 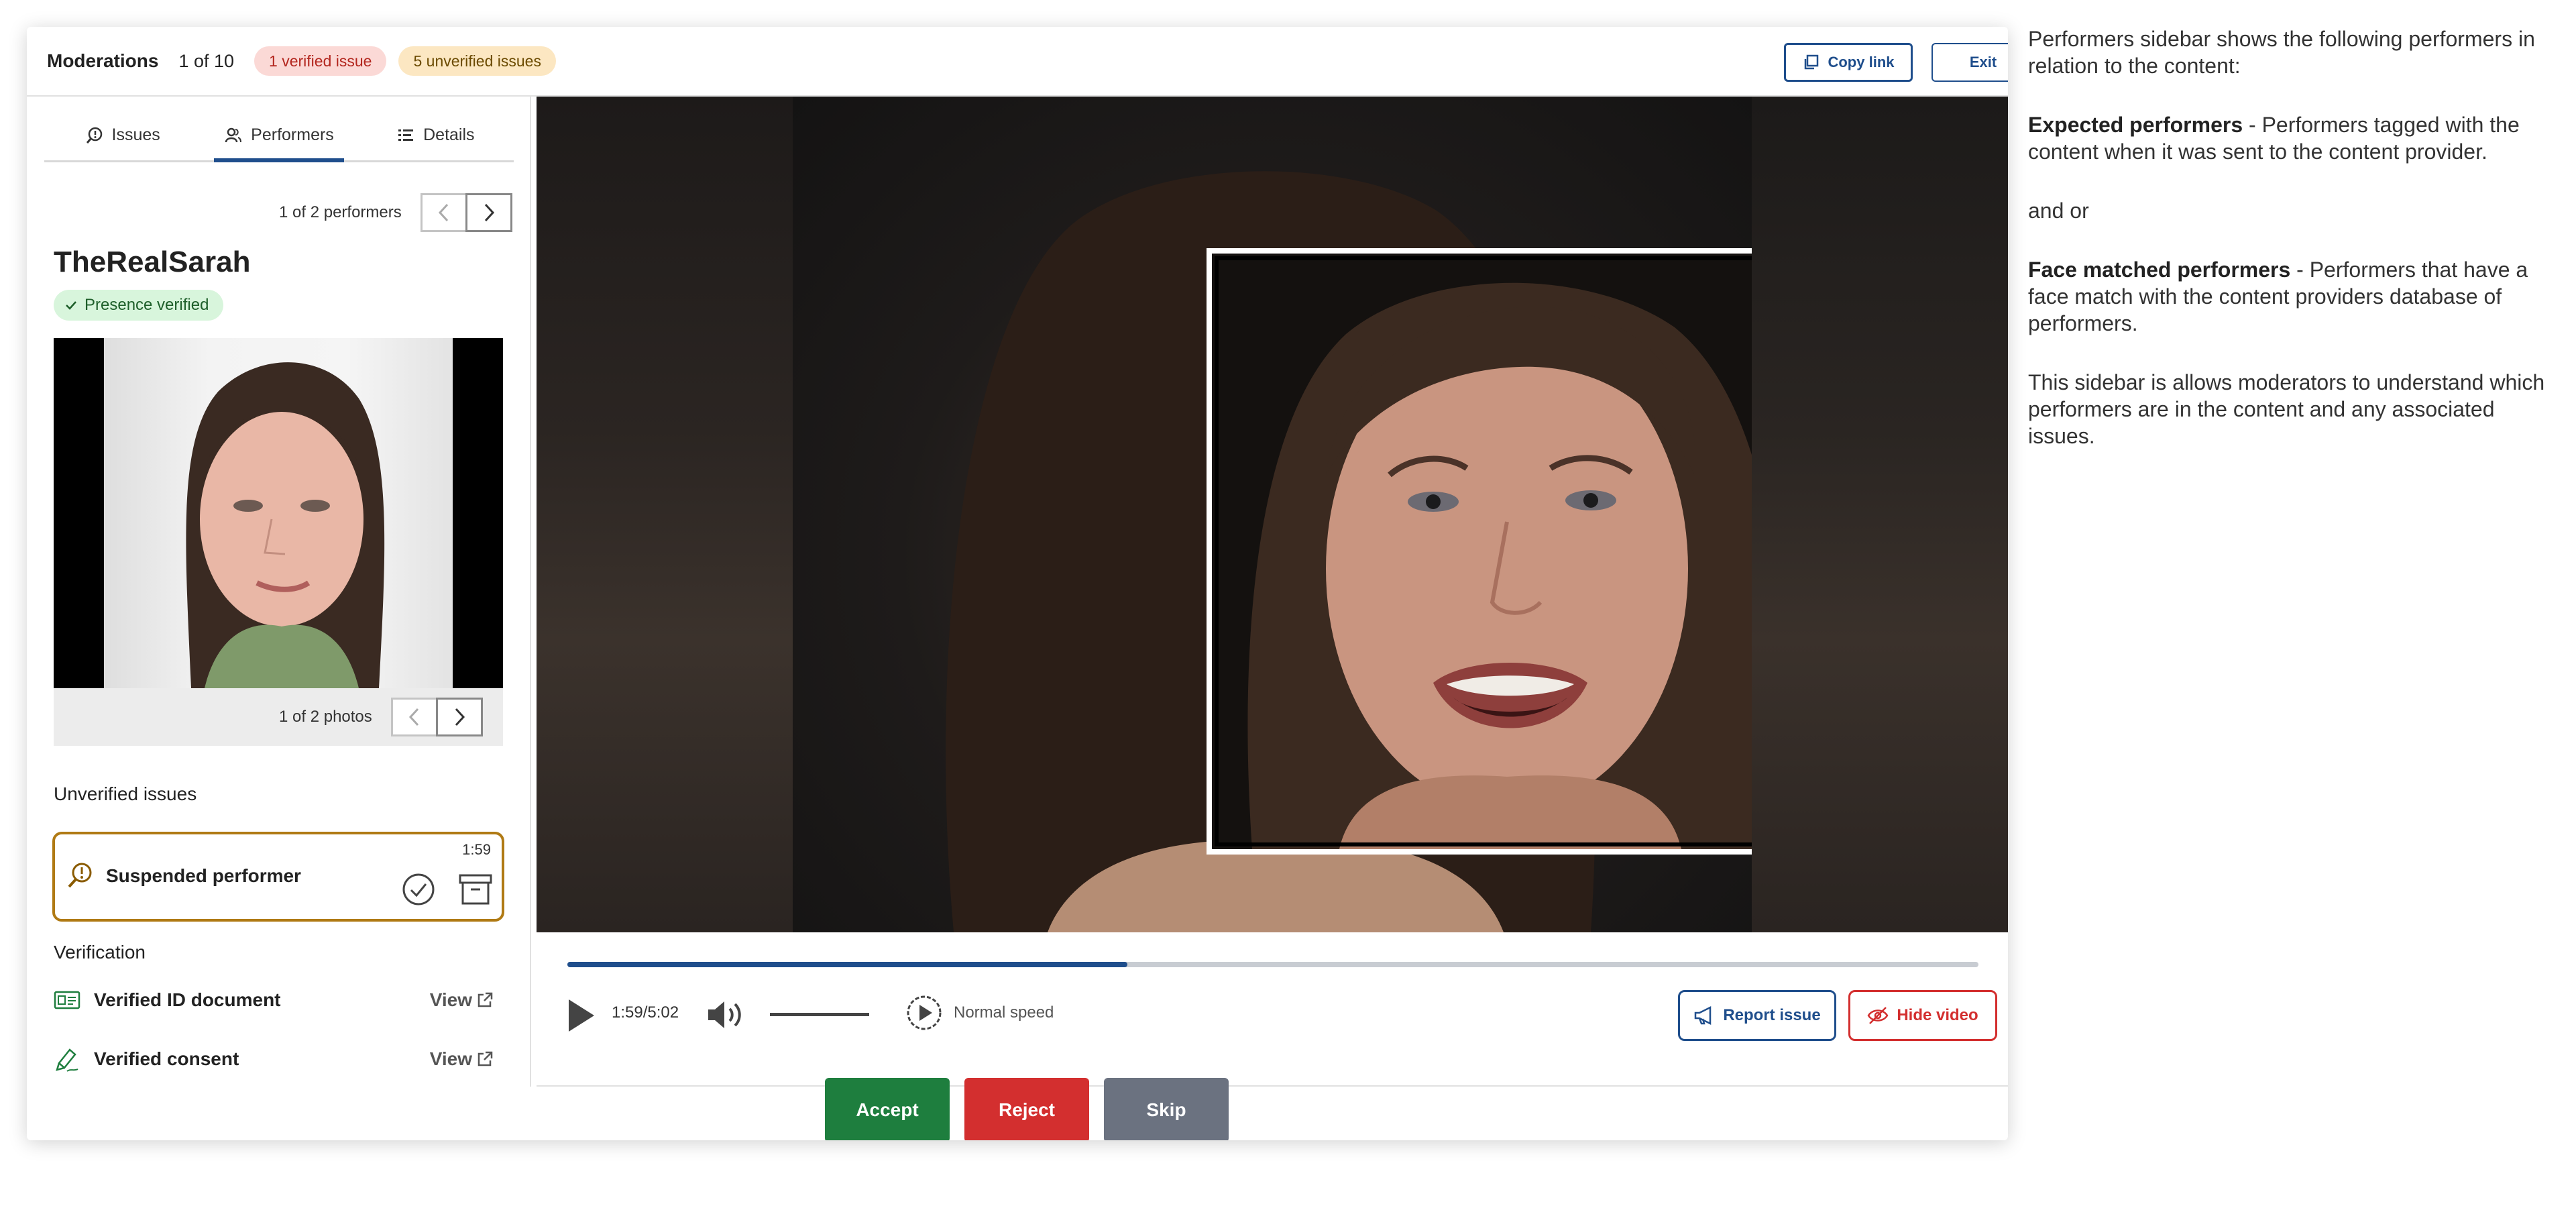 I want to click on next-photo-button, so click(x=459, y=717).